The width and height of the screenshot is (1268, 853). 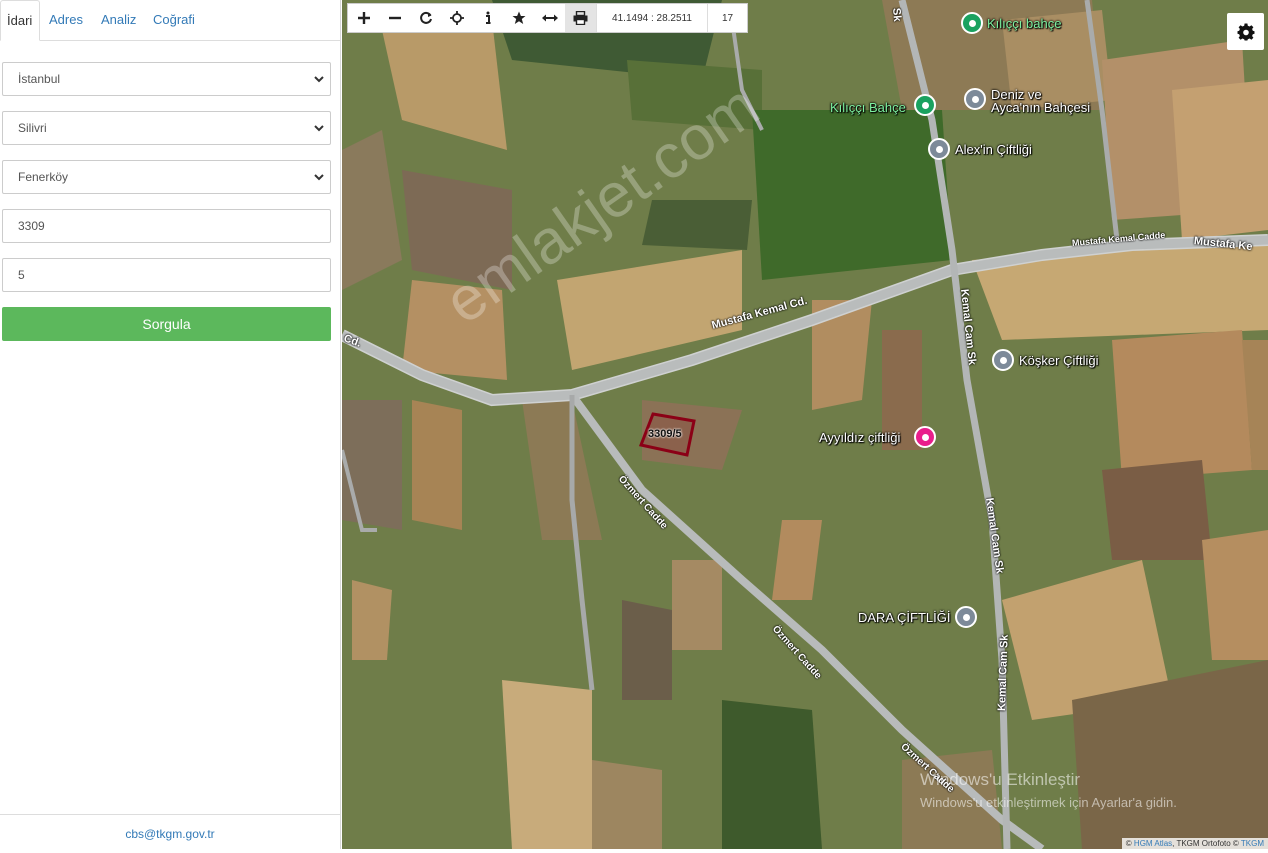 What do you see at coordinates (897, 14) in the screenshot?
I see `road-label: Sk` at bounding box center [897, 14].